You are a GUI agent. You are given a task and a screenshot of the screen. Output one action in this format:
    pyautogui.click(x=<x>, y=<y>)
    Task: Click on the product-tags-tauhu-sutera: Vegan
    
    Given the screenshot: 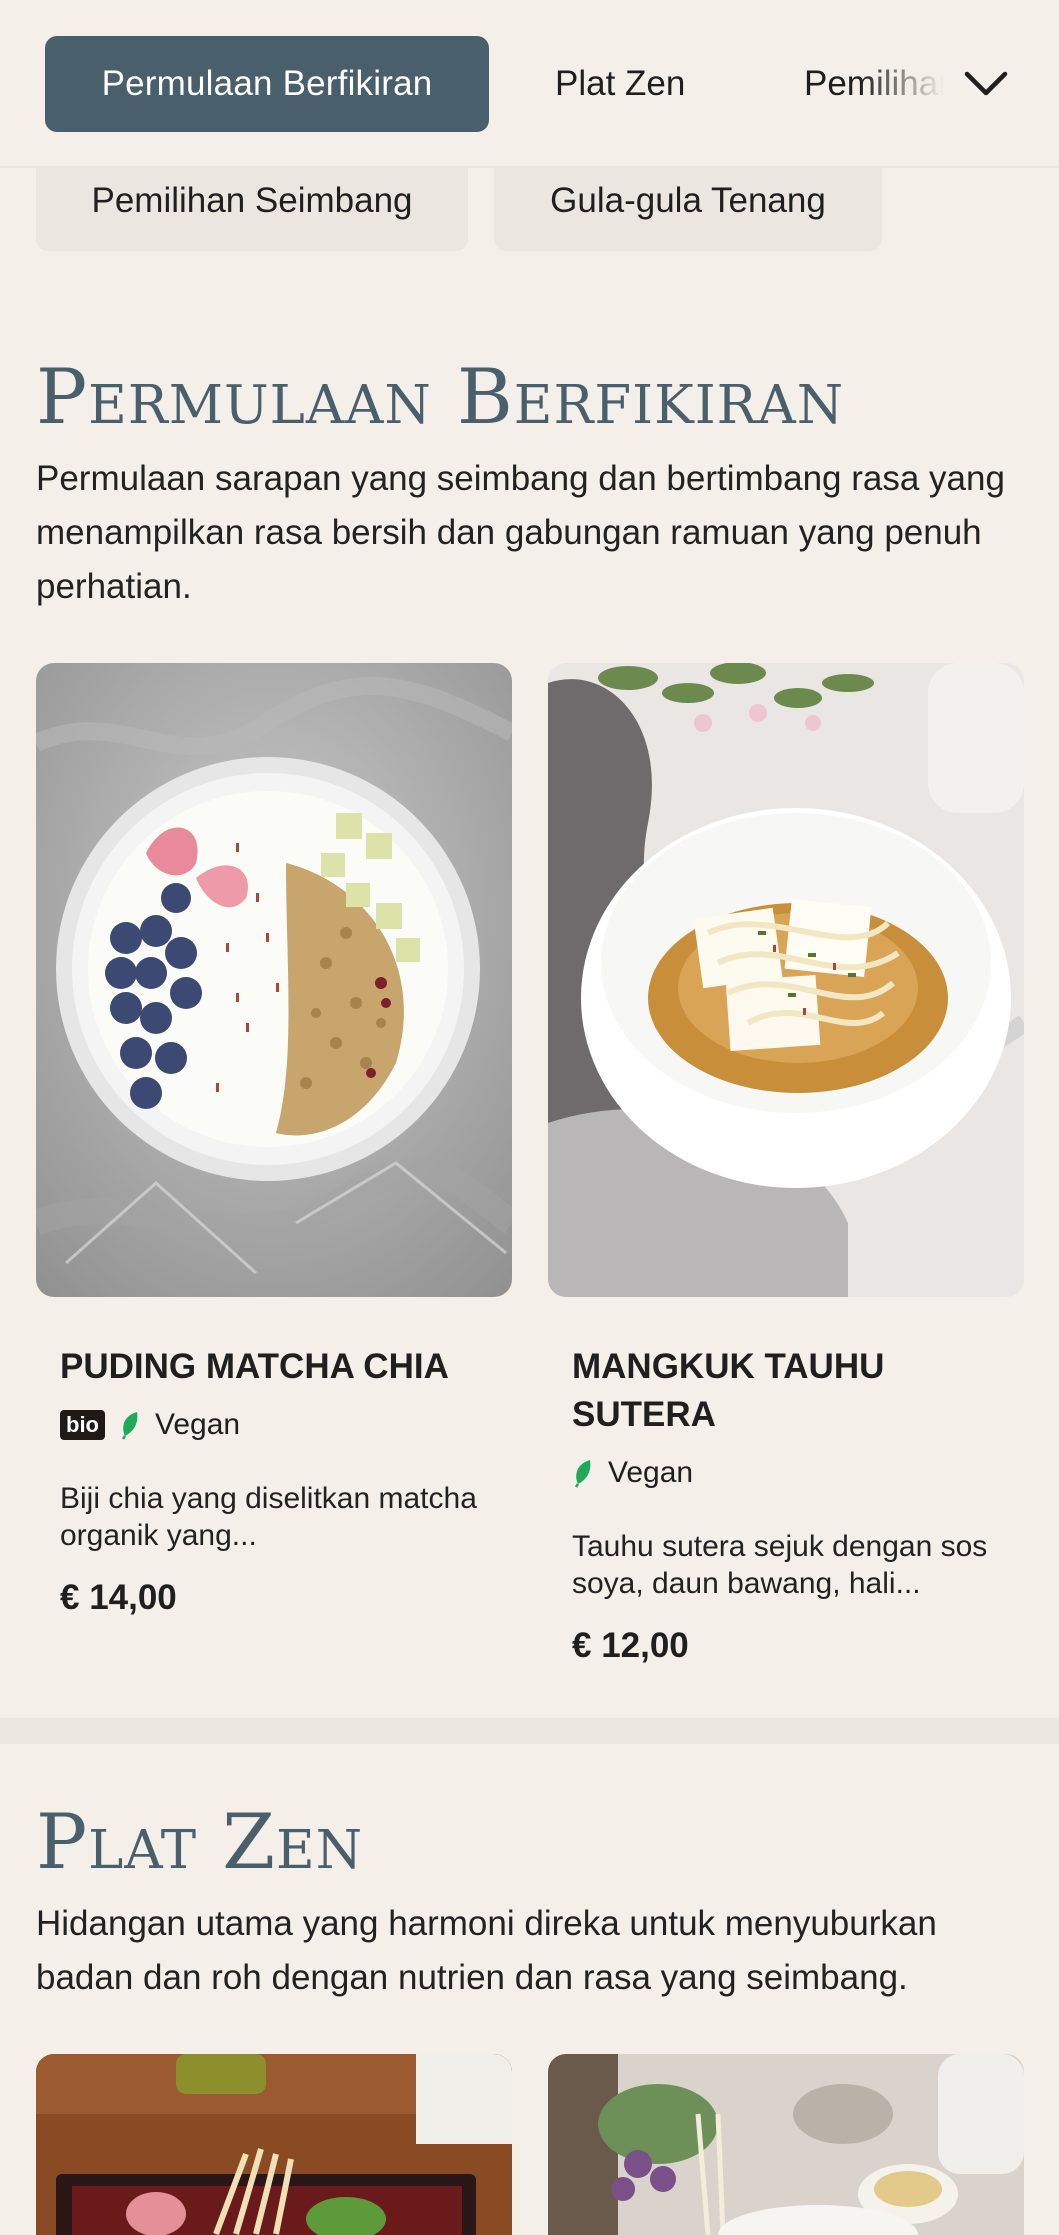 What is the action you would take?
    pyautogui.click(x=632, y=1473)
    